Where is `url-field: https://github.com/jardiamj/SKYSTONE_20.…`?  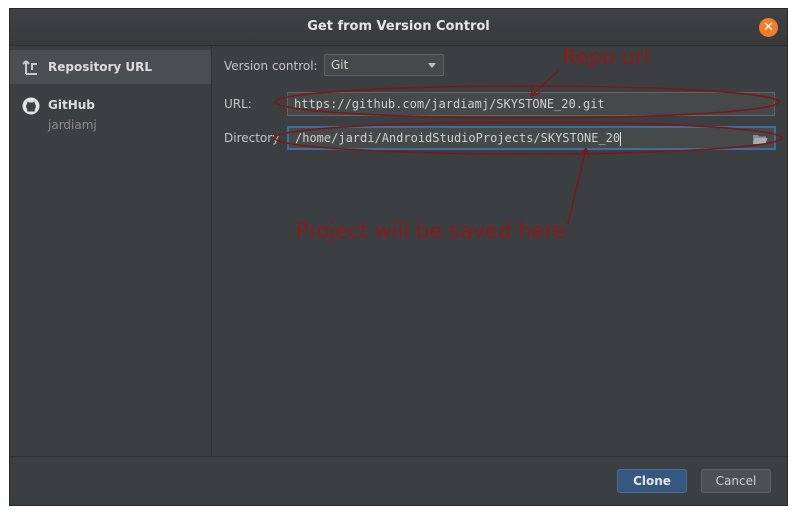 url-field: https://github.com/jardiamj/SKYSTONE_20.… is located at coordinates (531, 104).